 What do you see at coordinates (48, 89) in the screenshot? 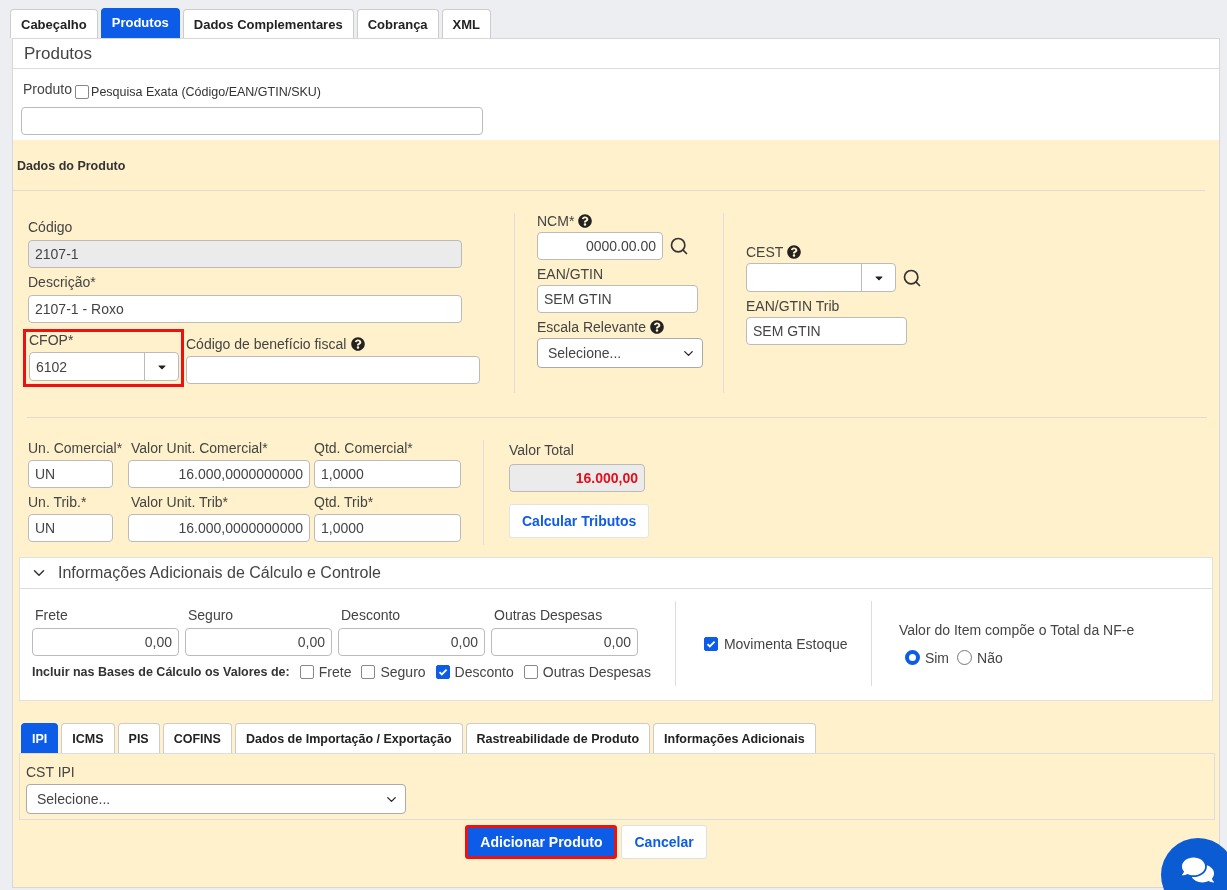
I see `field-label: Produto` at bounding box center [48, 89].